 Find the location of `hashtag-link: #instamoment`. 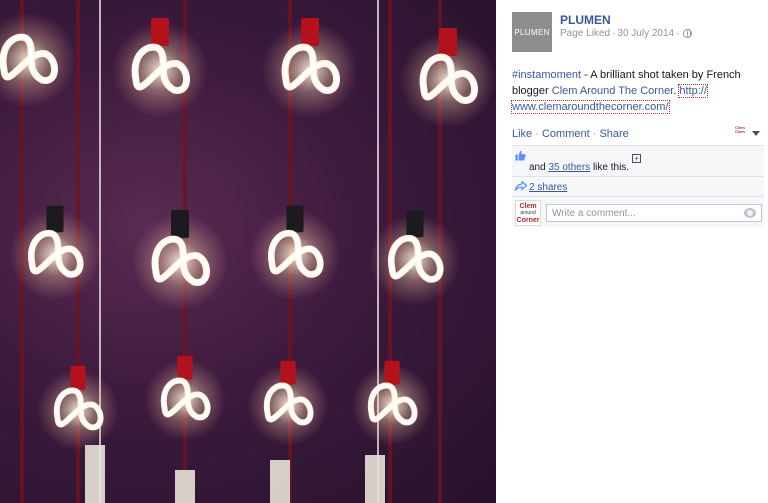

hashtag-link: #instamoment is located at coordinates (546, 75).